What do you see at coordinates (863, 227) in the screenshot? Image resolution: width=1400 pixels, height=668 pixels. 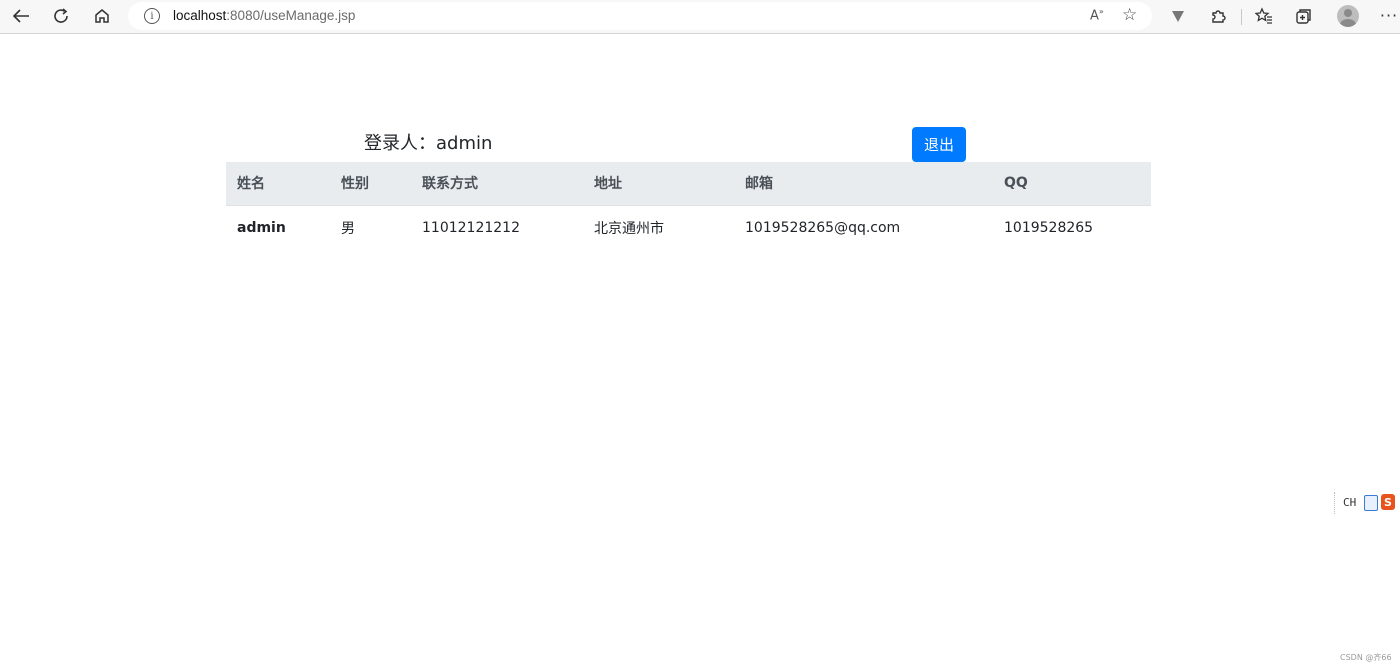 I see `cell-email: 1019528265@qq.com` at bounding box center [863, 227].